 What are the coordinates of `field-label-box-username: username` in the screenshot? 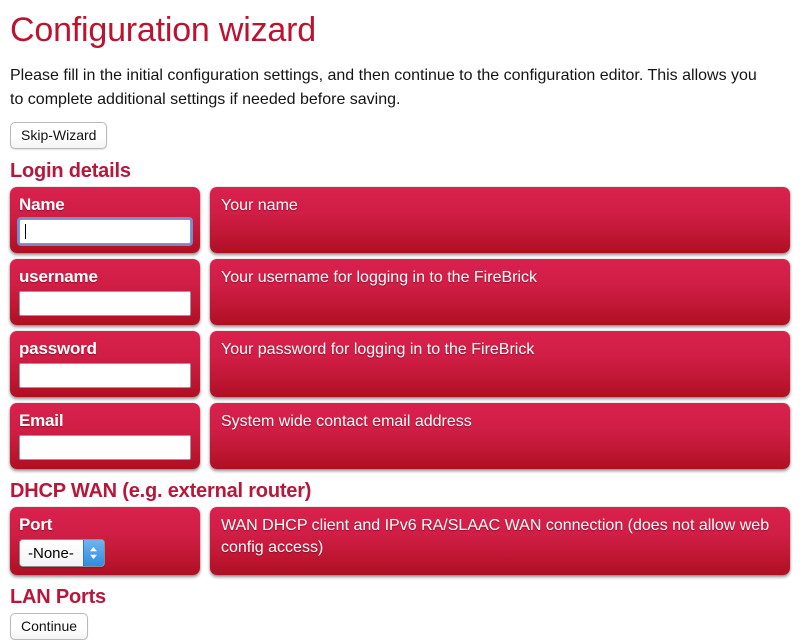 It's located at (105, 292).